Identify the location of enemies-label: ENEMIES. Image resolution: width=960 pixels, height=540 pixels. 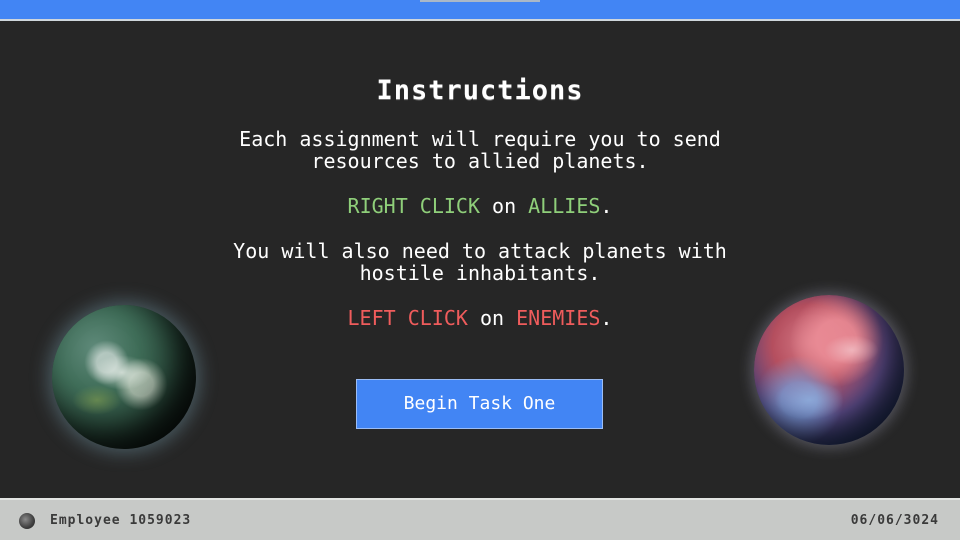
(558, 318).